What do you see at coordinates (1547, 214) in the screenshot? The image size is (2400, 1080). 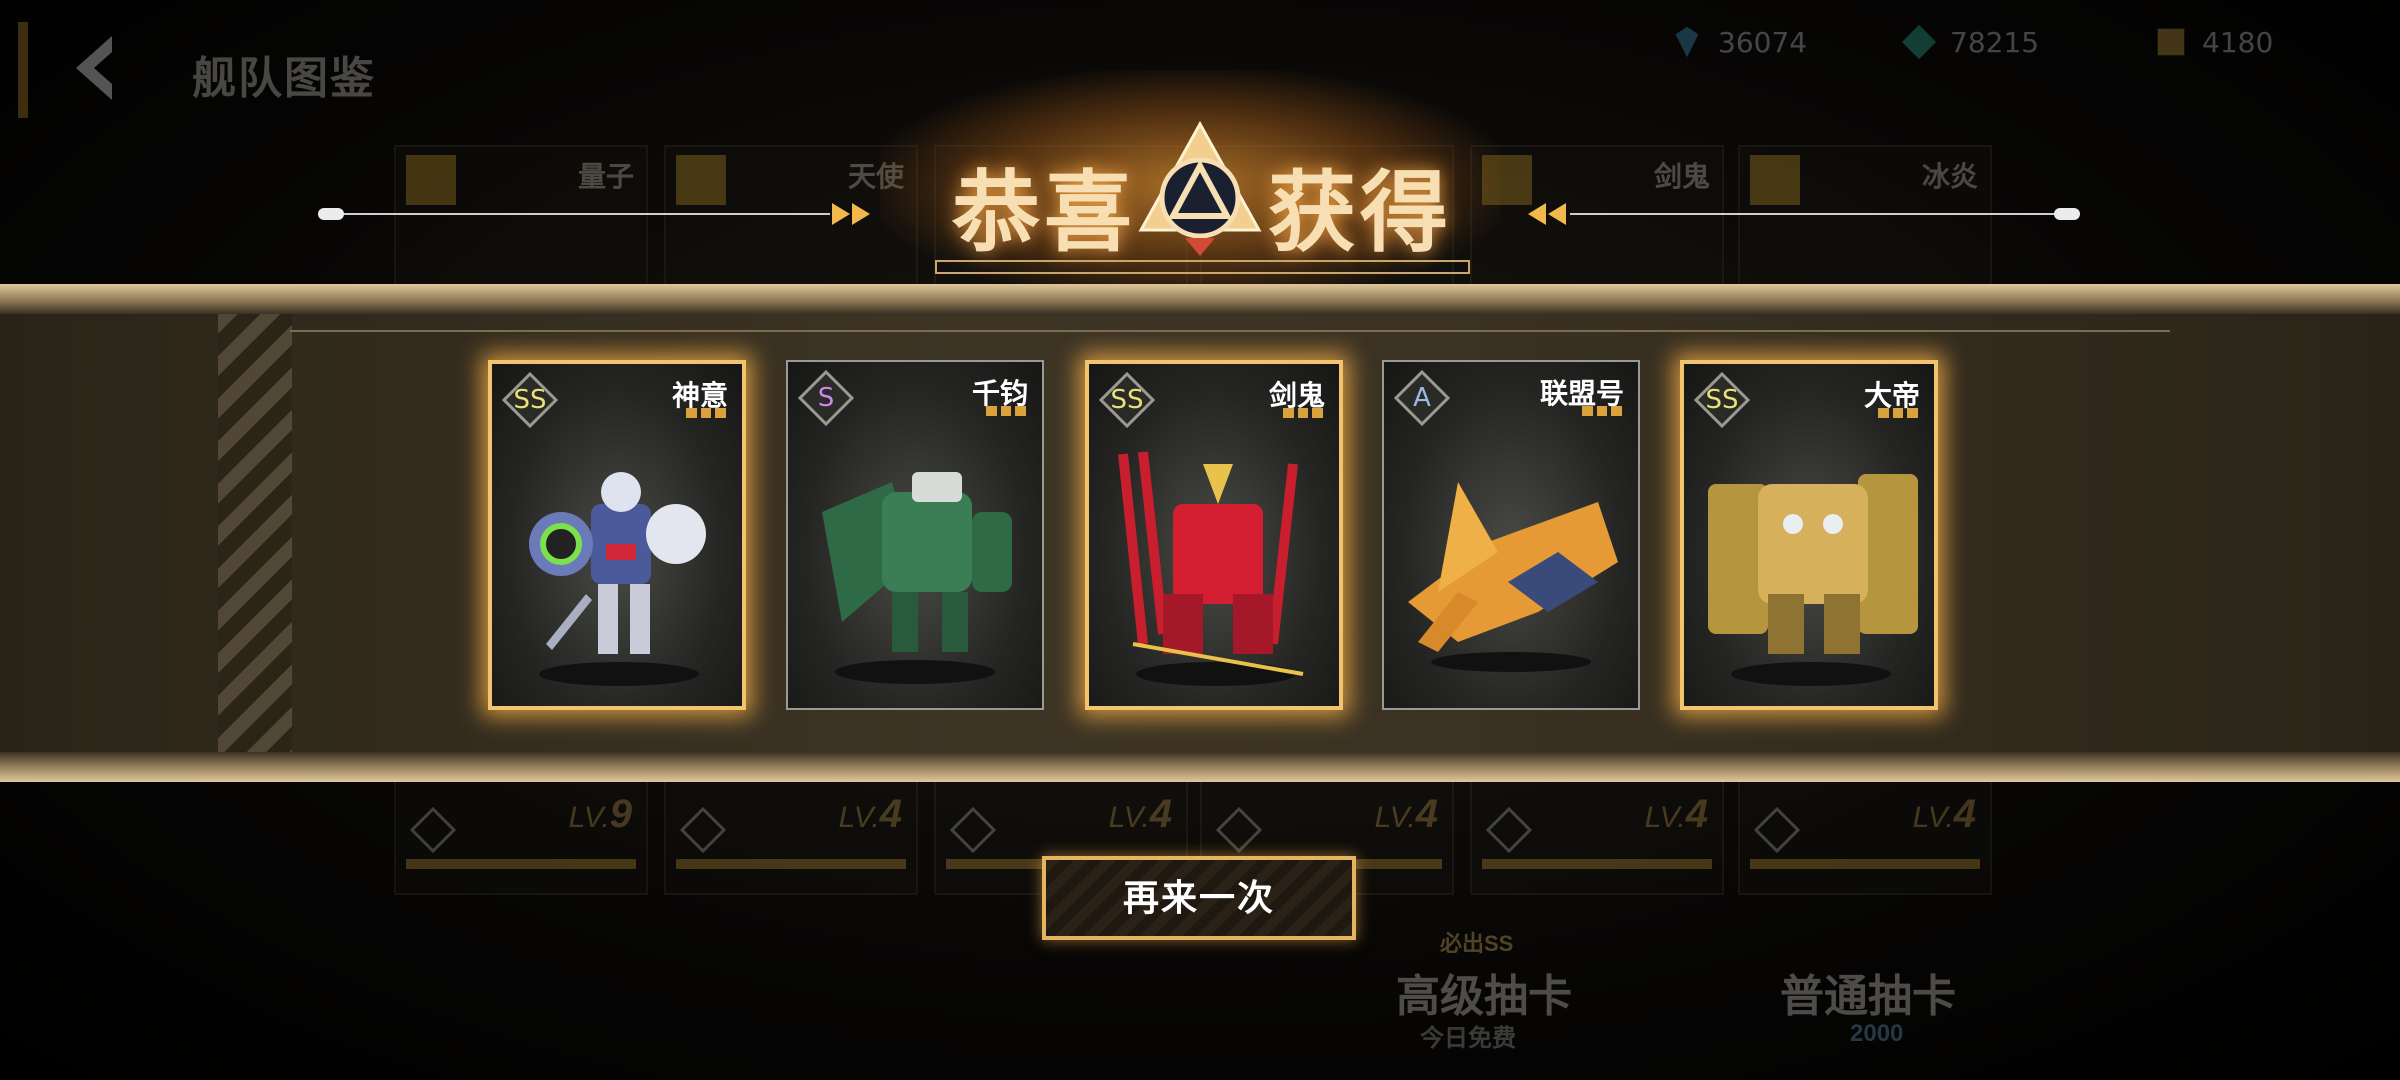 I see `chevron-left-icon` at bounding box center [1547, 214].